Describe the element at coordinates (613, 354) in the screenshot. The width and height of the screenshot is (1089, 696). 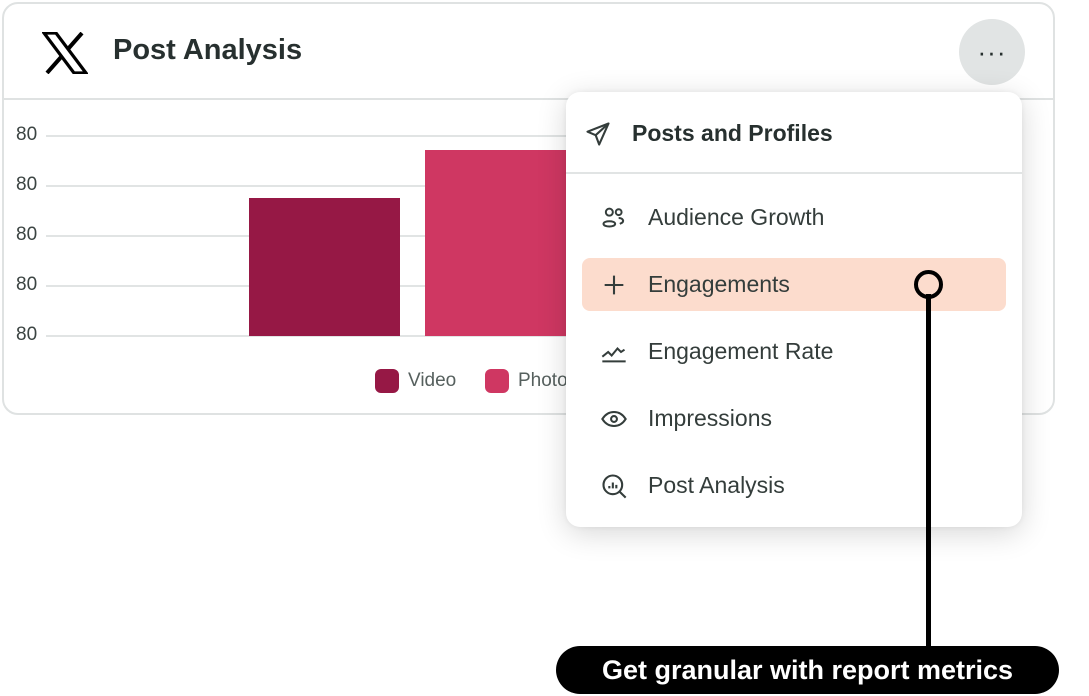
I see `line-chart-icon` at that location.